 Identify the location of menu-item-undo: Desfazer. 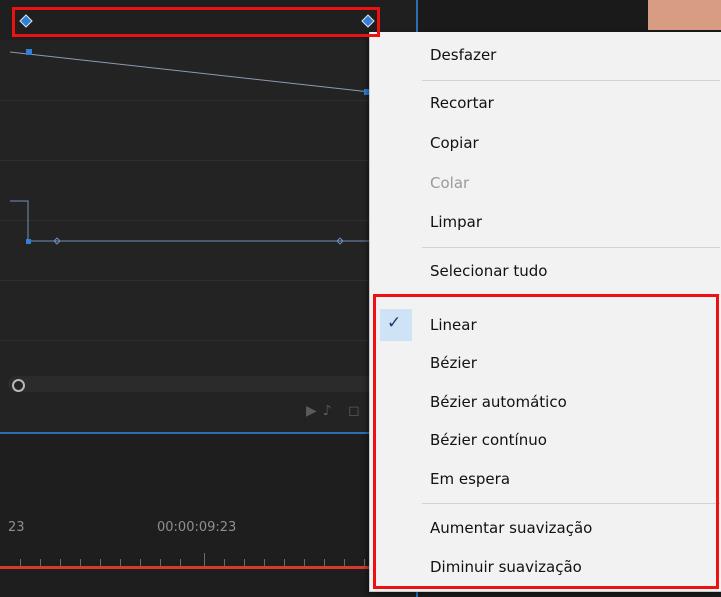
(463, 55).